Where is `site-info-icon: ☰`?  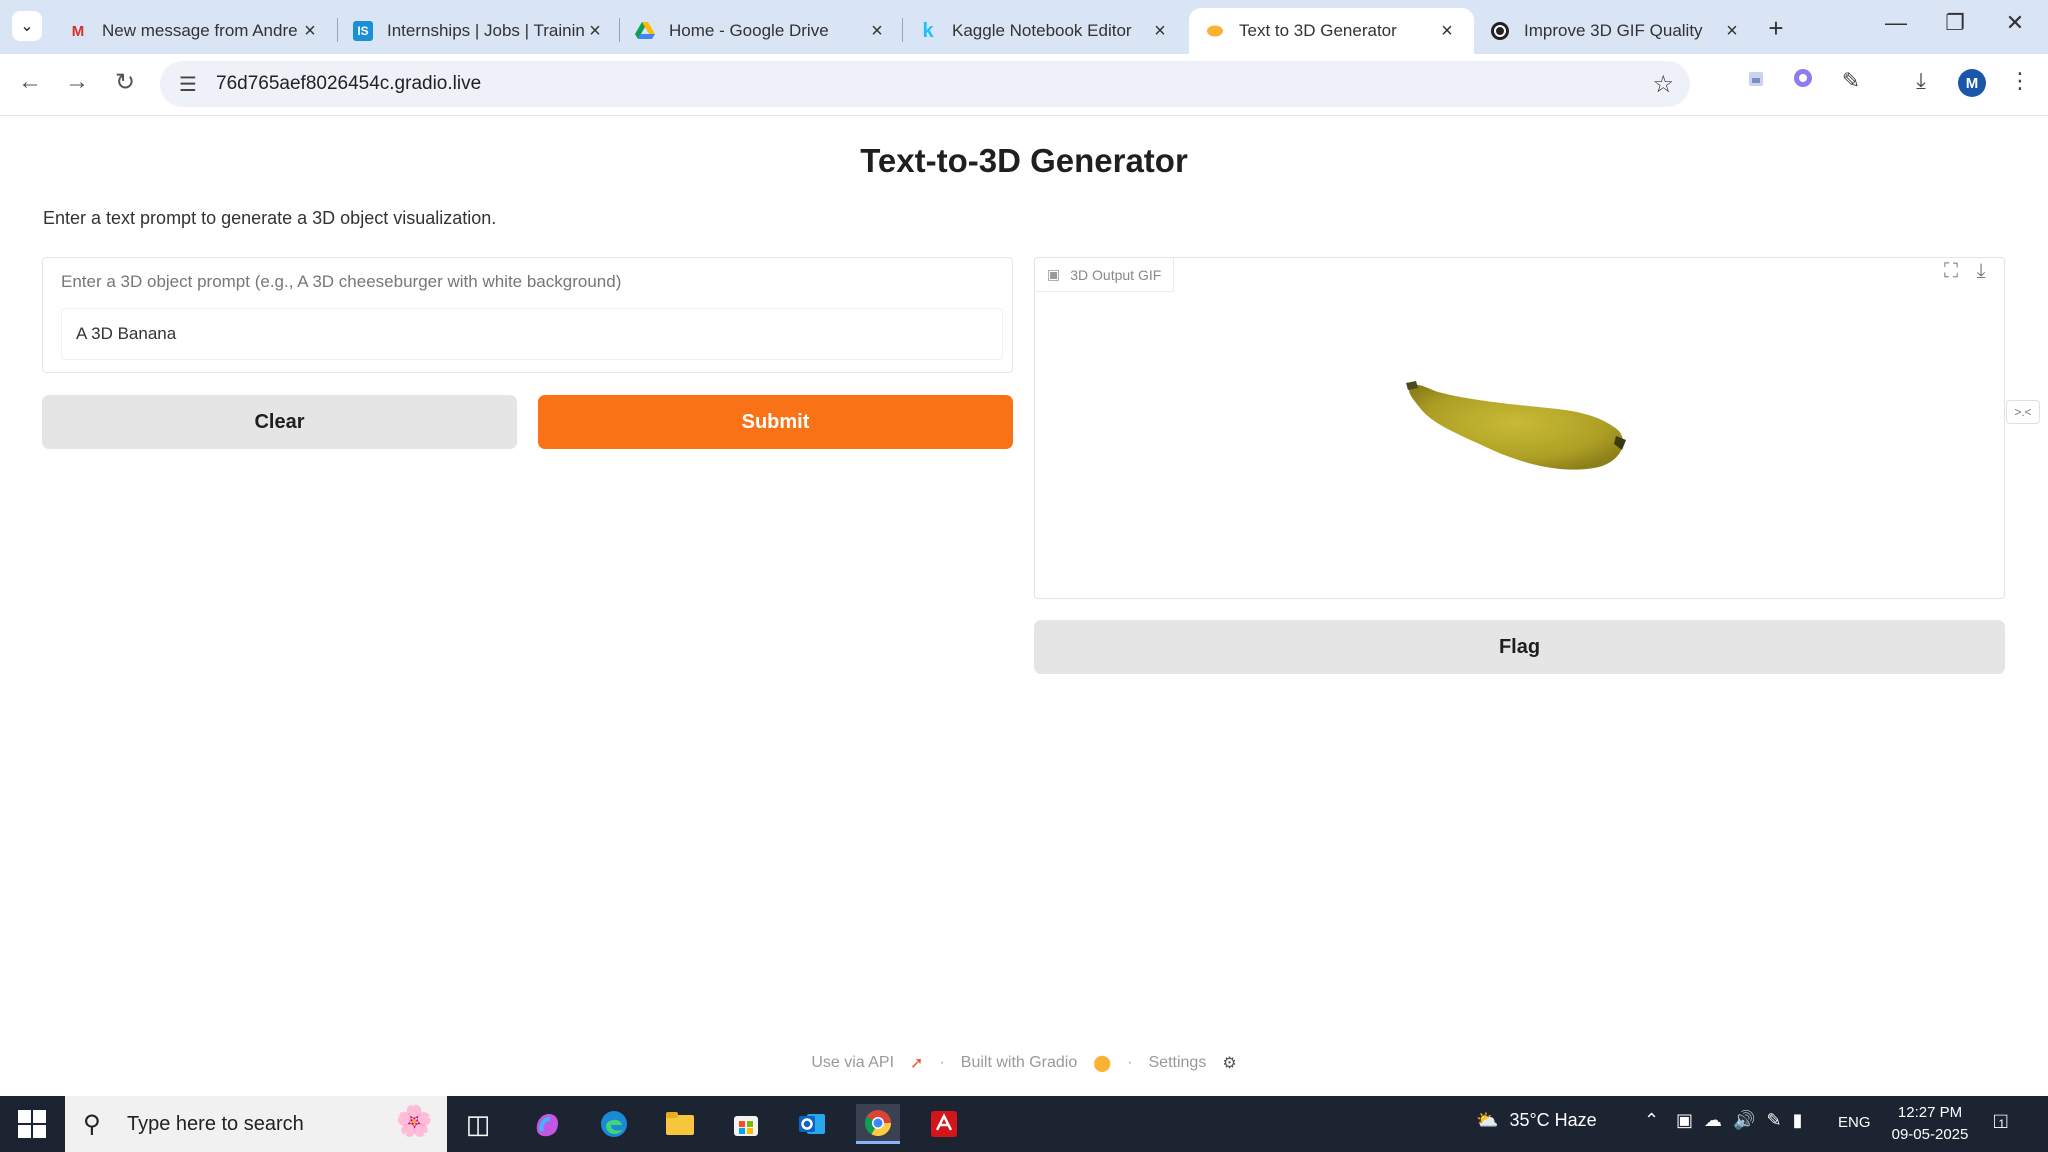
site-info-icon: ☰ is located at coordinates (188, 84).